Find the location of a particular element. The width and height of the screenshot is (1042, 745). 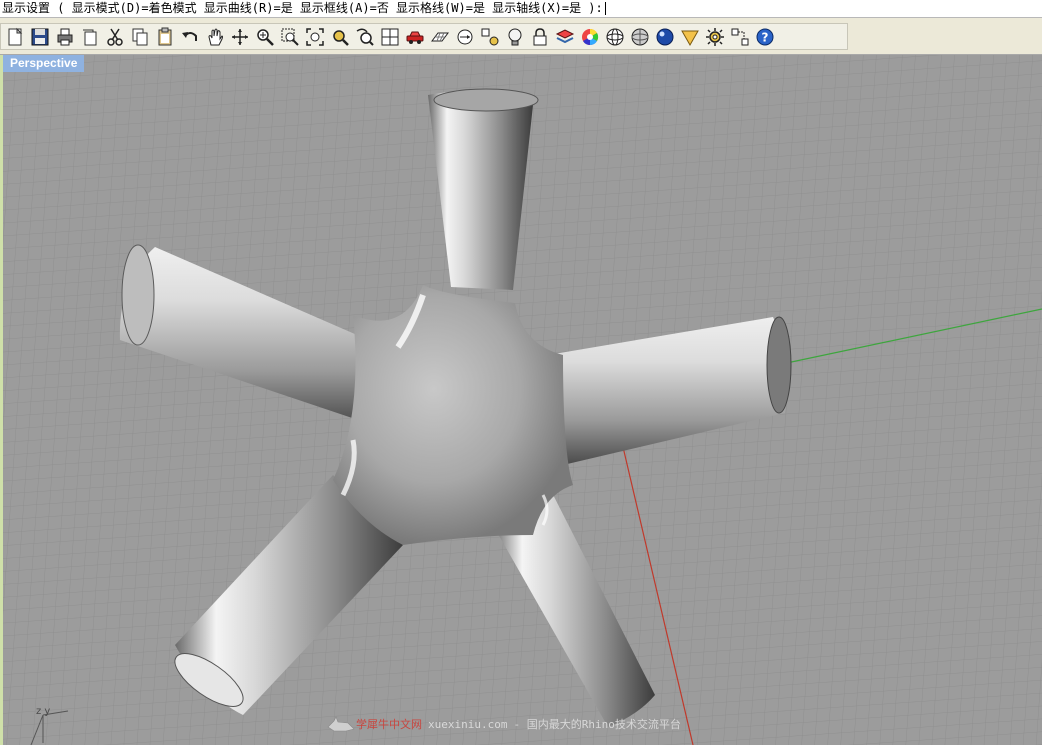

cut-button is located at coordinates (115, 37).